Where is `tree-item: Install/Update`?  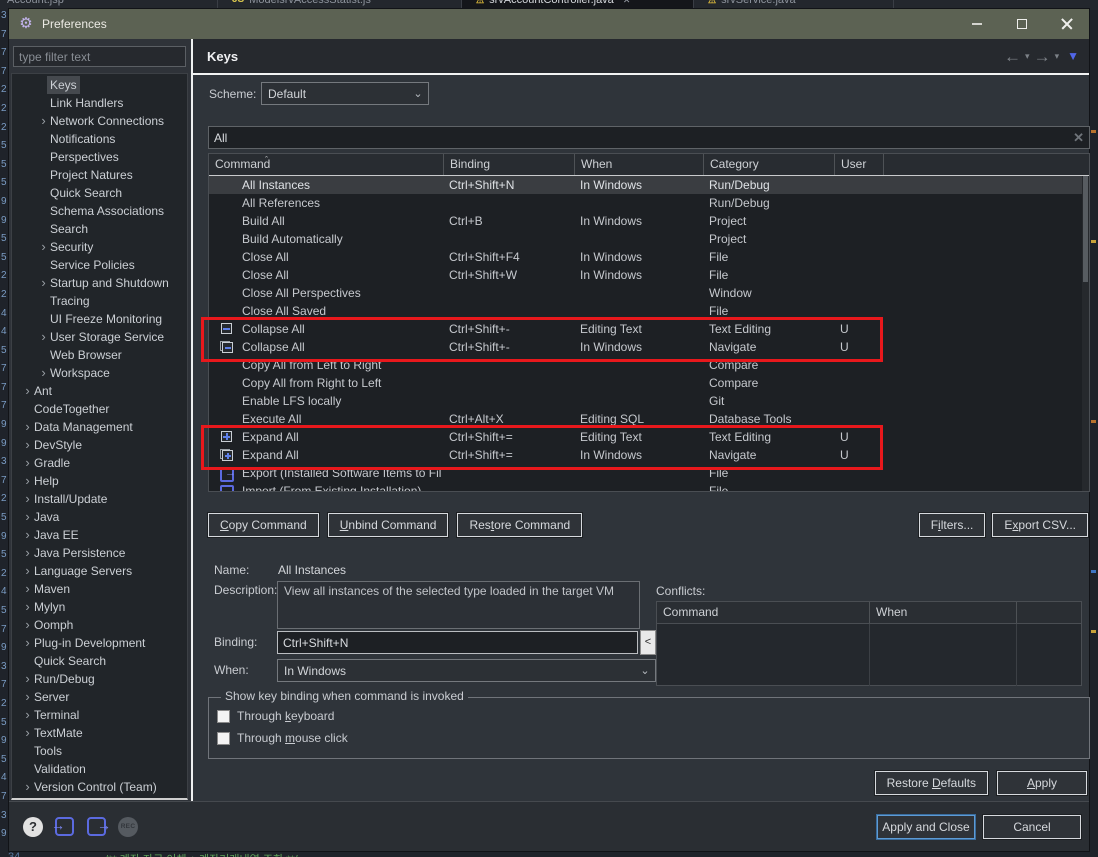 tree-item: Install/Update is located at coordinates (99, 499).